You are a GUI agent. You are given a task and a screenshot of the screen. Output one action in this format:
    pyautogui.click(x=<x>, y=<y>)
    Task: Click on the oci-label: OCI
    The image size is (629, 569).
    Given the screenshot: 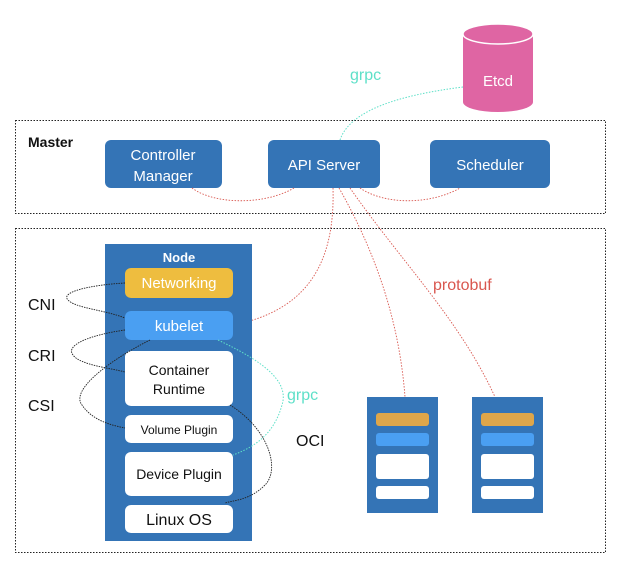 What is the action you would take?
    pyautogui.click(x=310, y=441)
    